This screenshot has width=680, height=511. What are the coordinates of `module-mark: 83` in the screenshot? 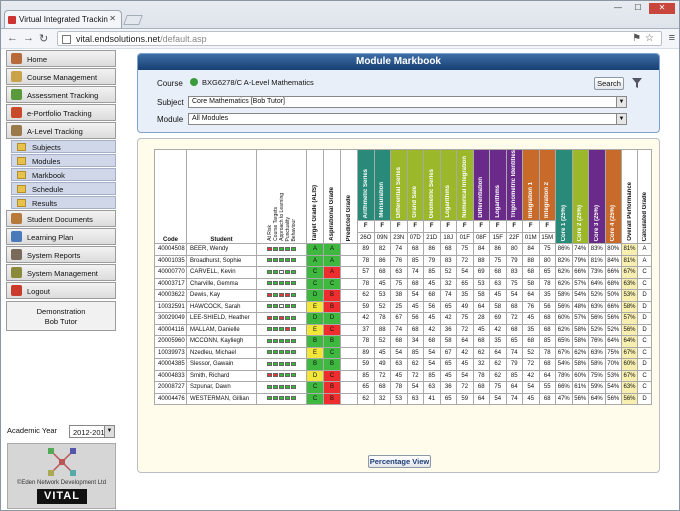 It's located at (514, 272).